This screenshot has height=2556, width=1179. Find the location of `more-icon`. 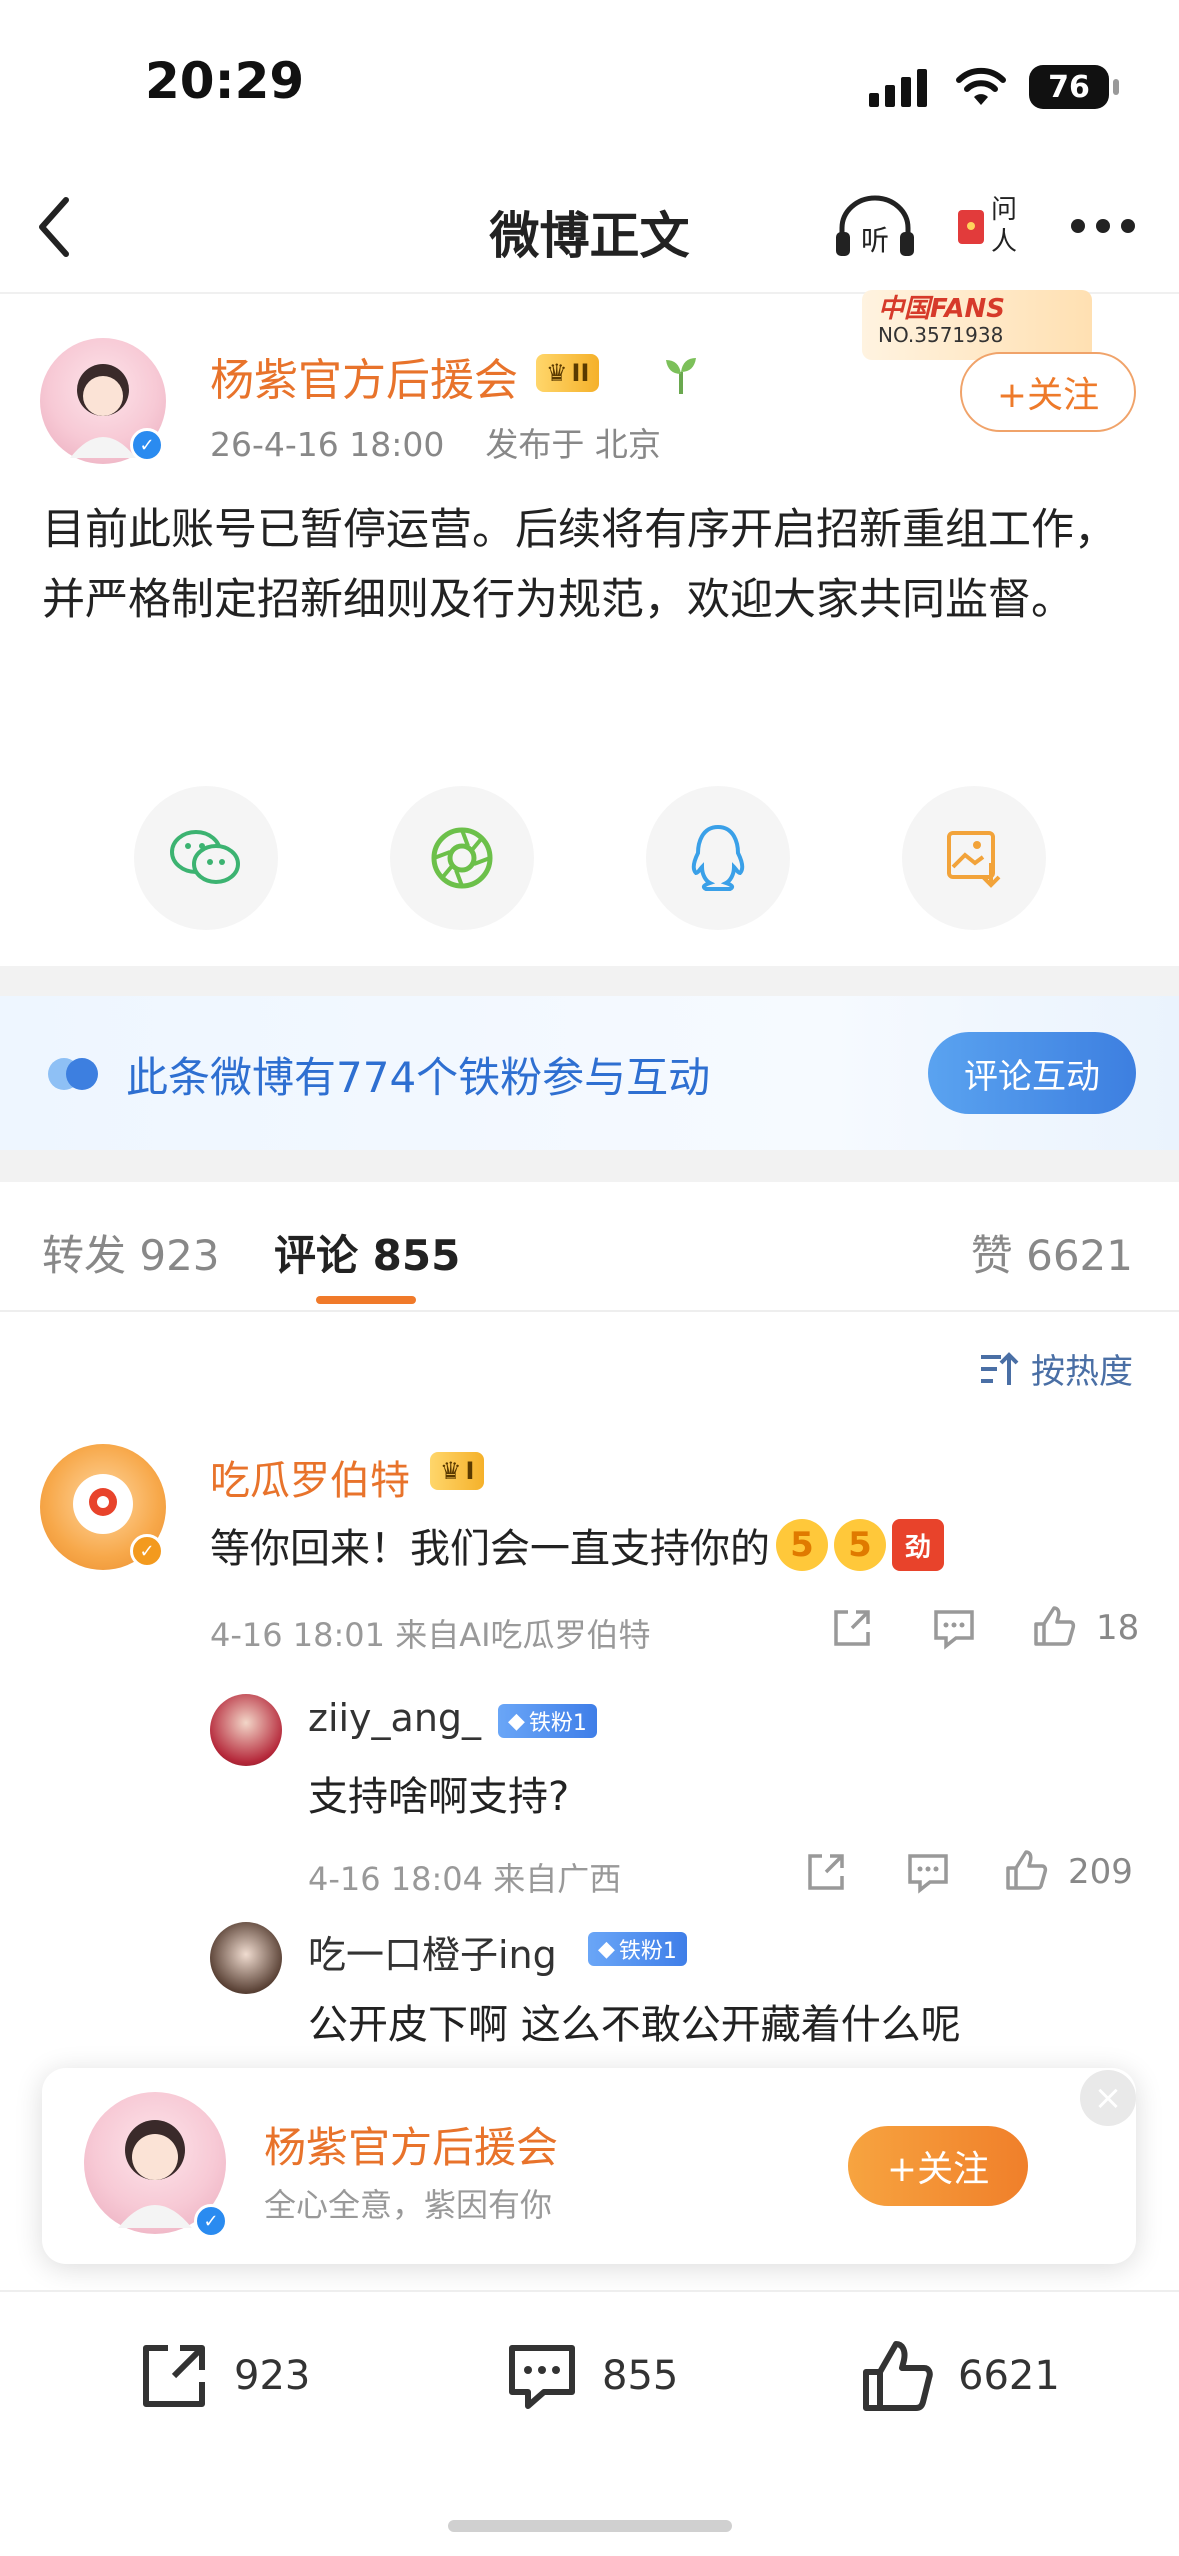

more-icon is located at coordinates (1103, 226).